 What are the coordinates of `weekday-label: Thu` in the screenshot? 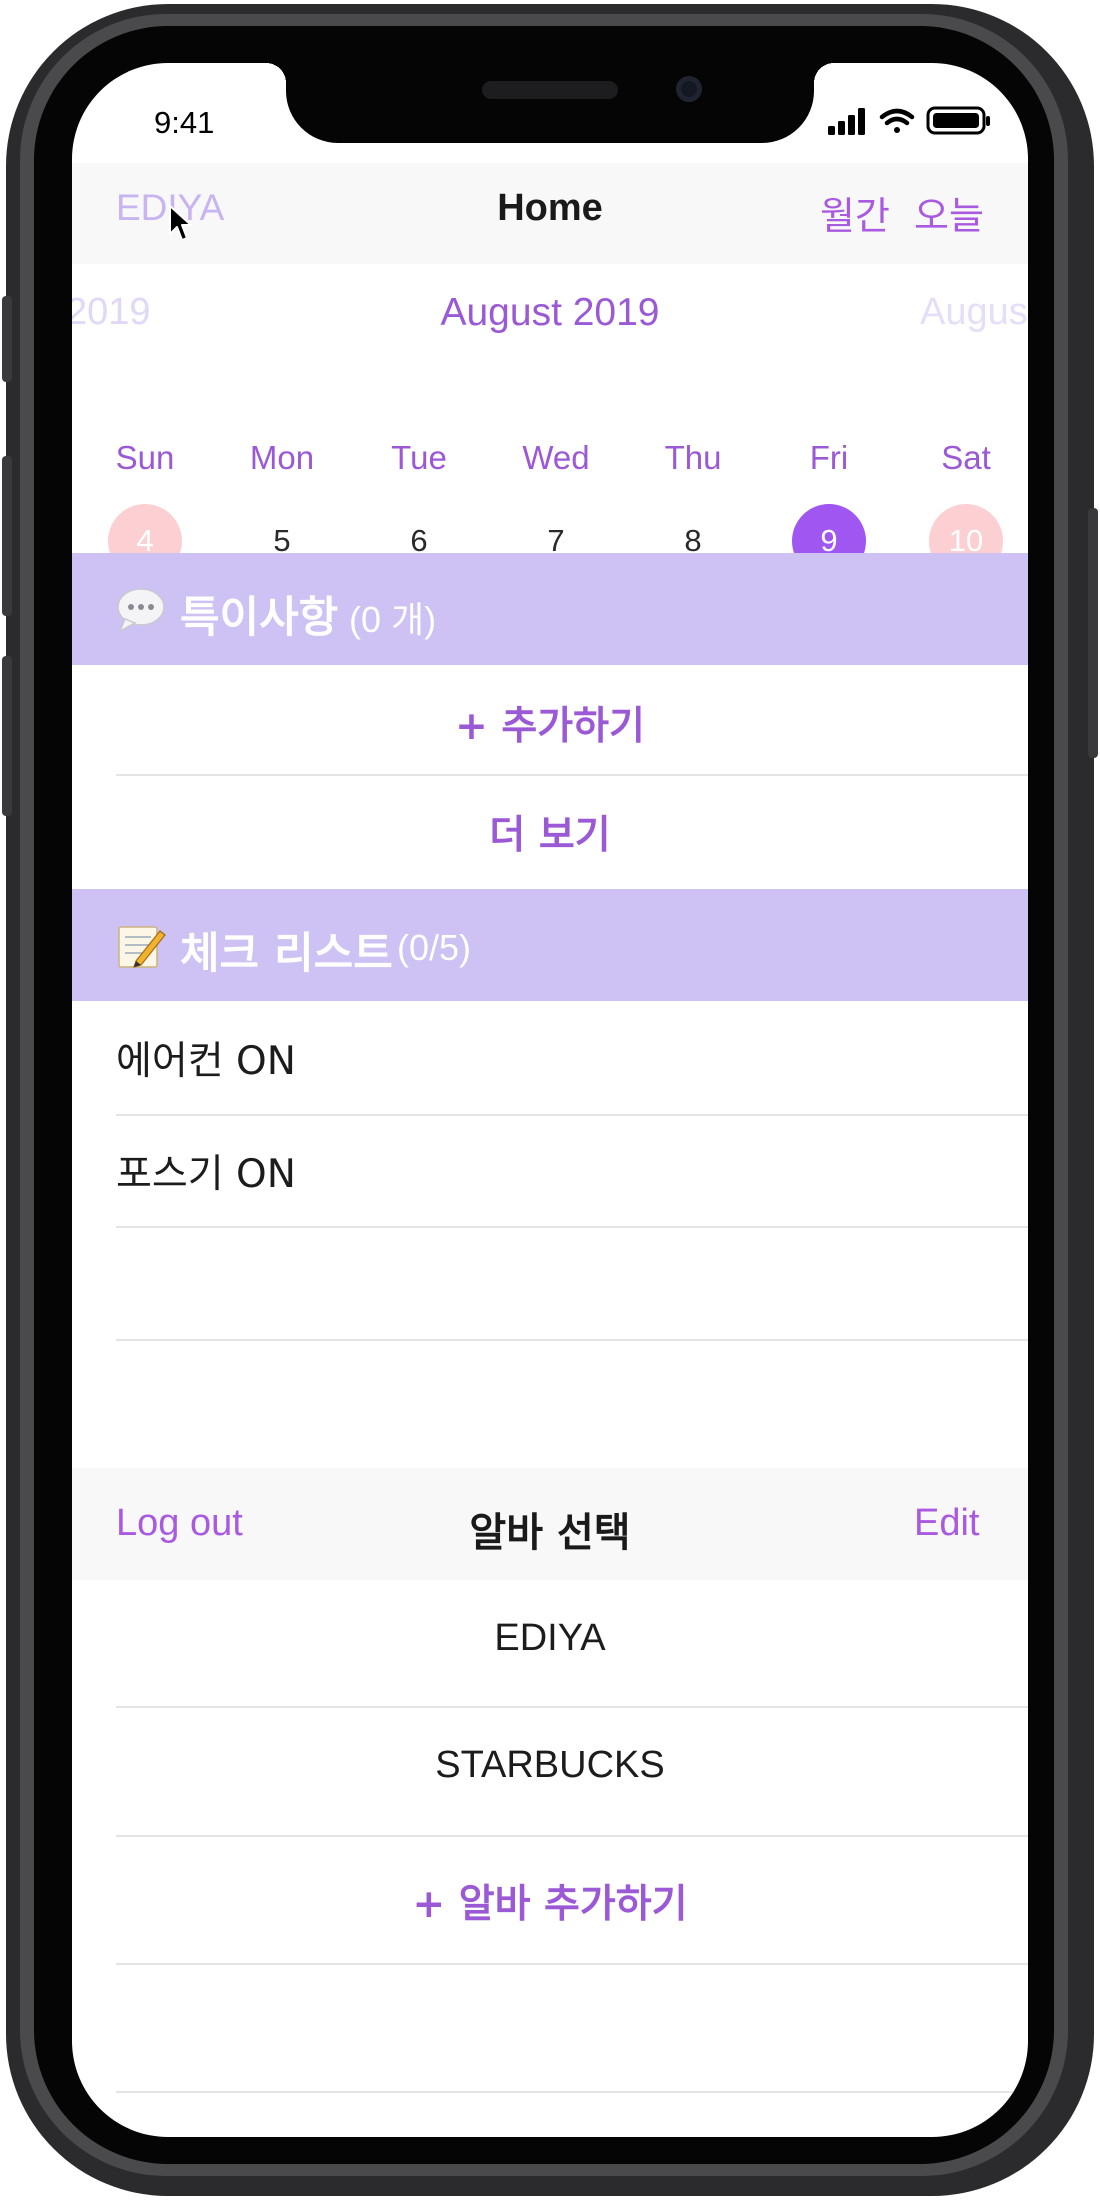 It's located at (693, 457).